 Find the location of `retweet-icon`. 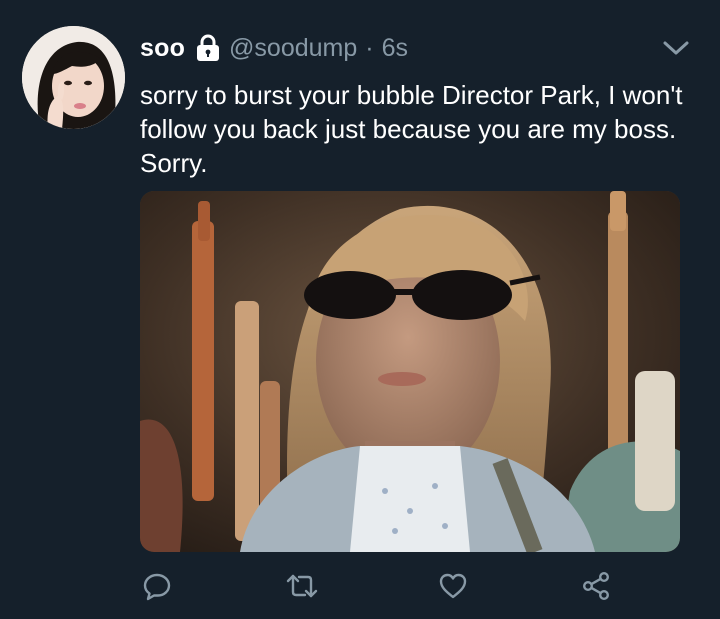

retweet-icon is located at coordinates (302, 586).